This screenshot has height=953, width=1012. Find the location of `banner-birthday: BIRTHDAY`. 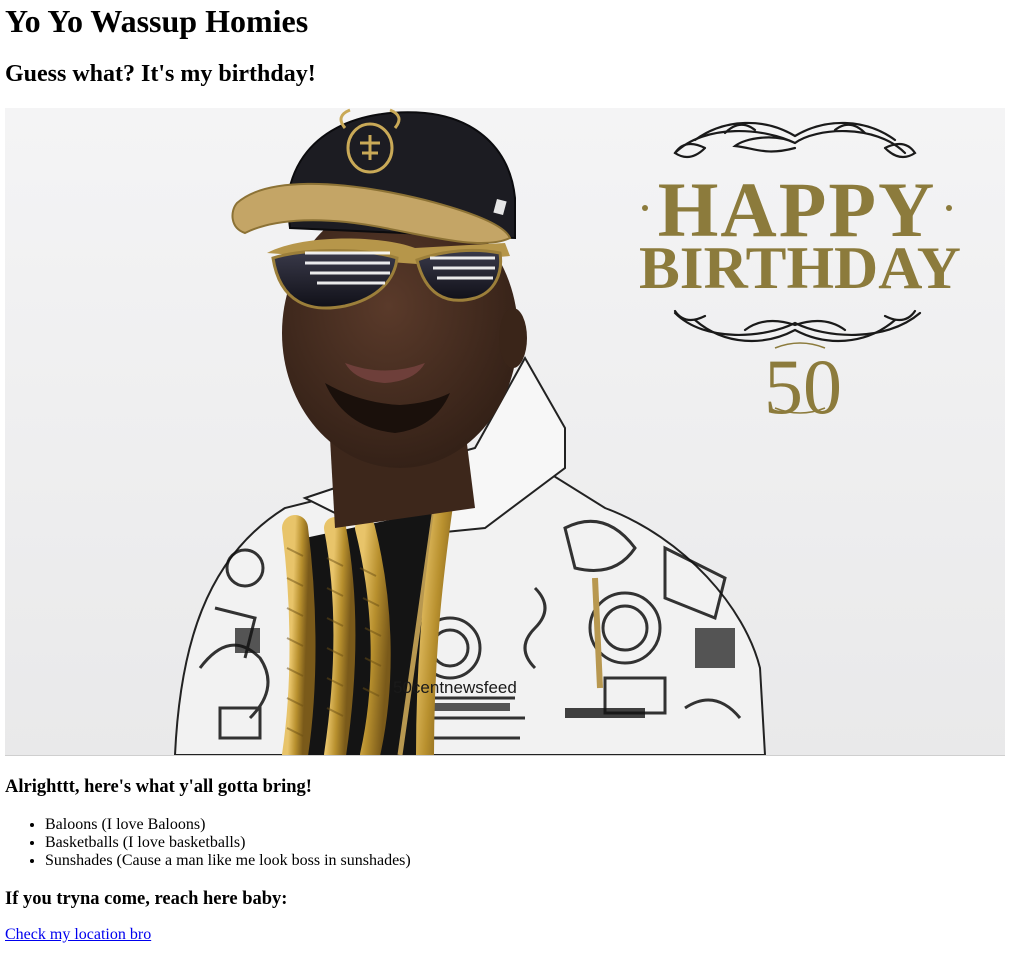

banner-birthday: BIRTHDAY is located at coordinates (800, 268).